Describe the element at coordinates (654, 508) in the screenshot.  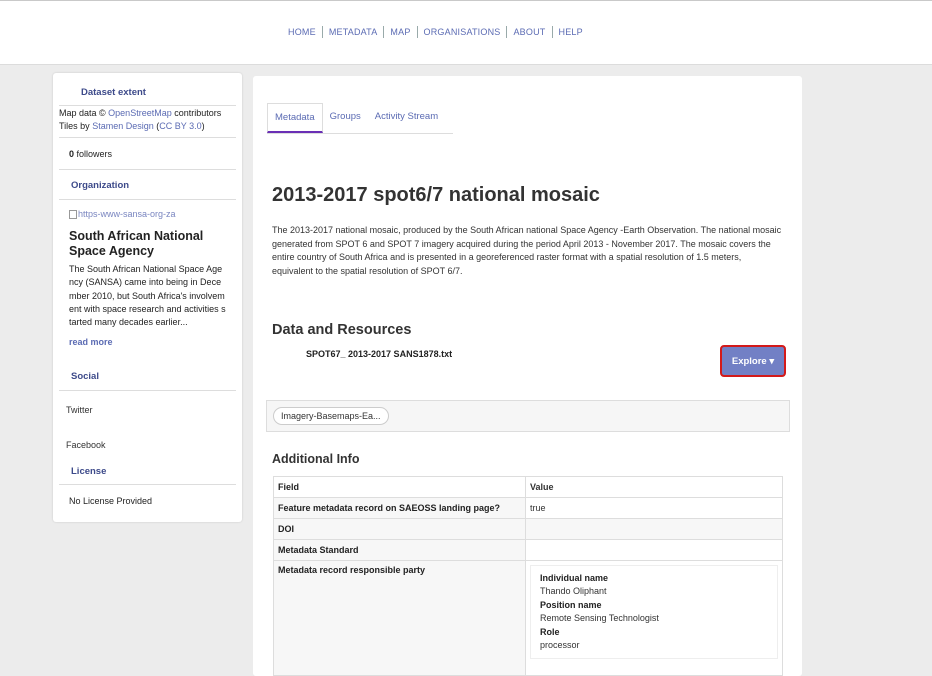
I see `row-value: true` at that location.